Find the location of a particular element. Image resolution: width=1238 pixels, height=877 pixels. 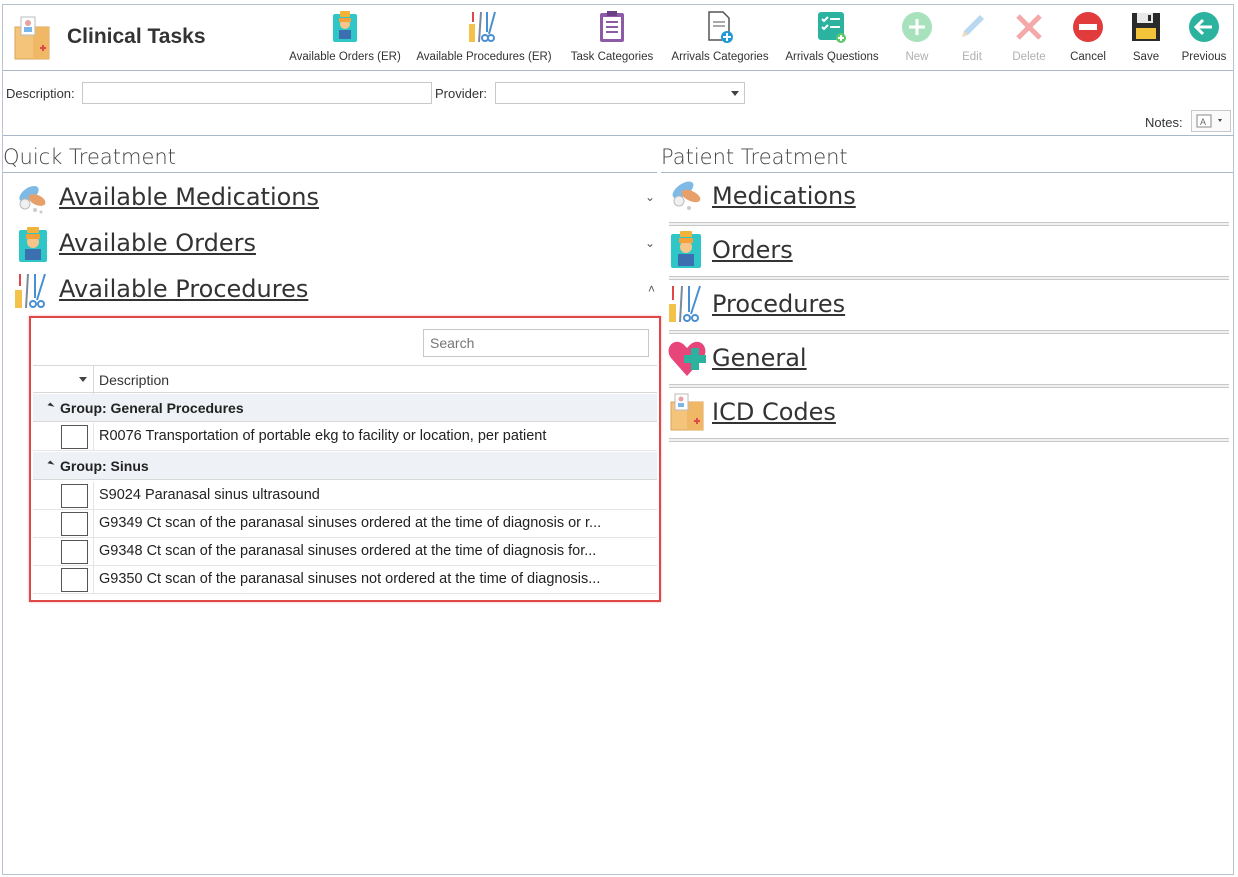

delete-button: Delete is located at coordinates (1029, 38).